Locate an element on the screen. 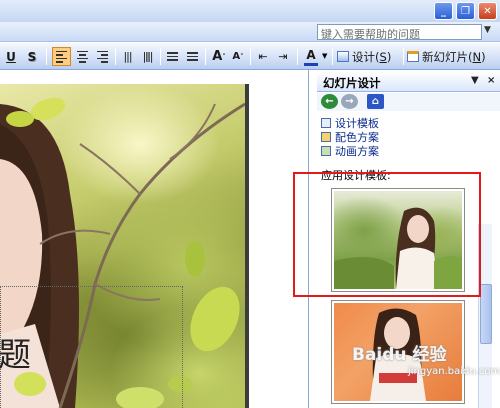  align-right-icon is located at coordinates (102, 56).